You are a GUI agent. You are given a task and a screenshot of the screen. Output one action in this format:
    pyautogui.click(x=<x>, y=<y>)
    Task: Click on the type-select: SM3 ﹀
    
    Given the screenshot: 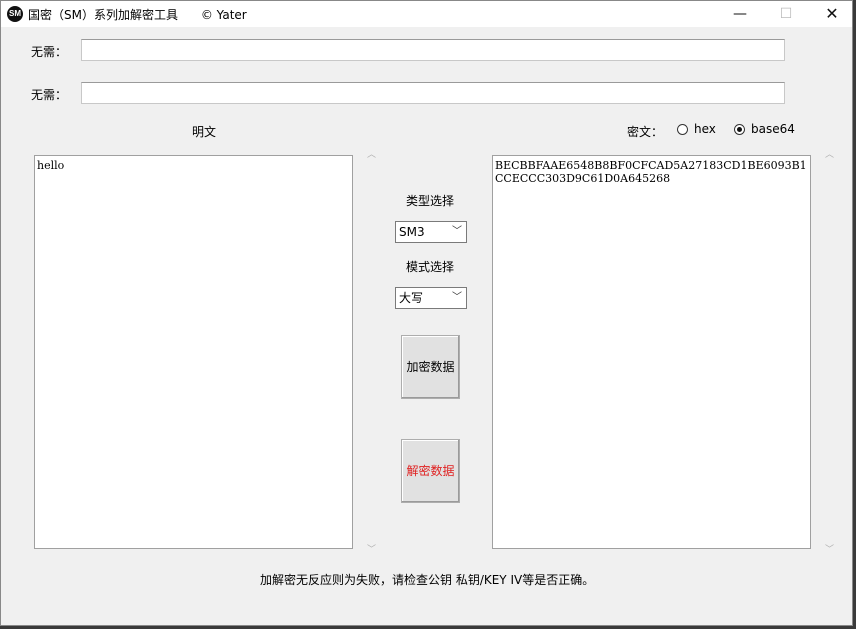 What is the action you would take?
    pyautogui.click(x=431, y=232)
    